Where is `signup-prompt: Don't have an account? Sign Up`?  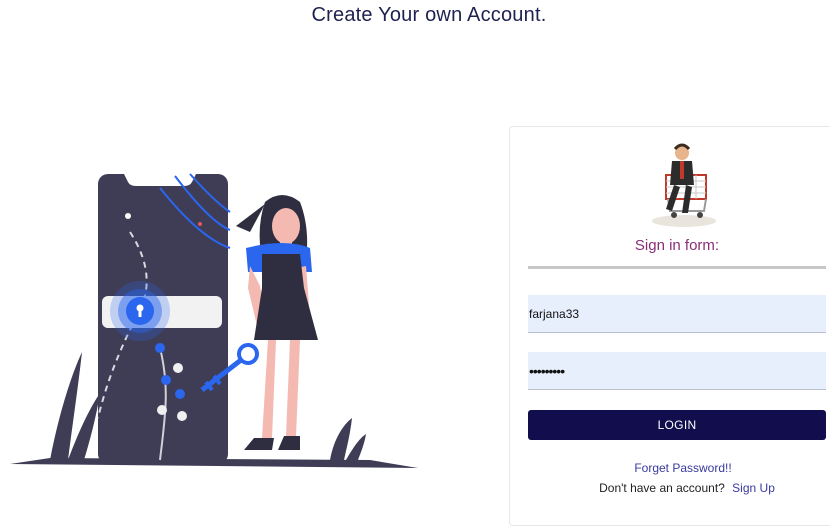
signup-prompt: Don't have an account? Sign Up is located at coordinates (679, 488).